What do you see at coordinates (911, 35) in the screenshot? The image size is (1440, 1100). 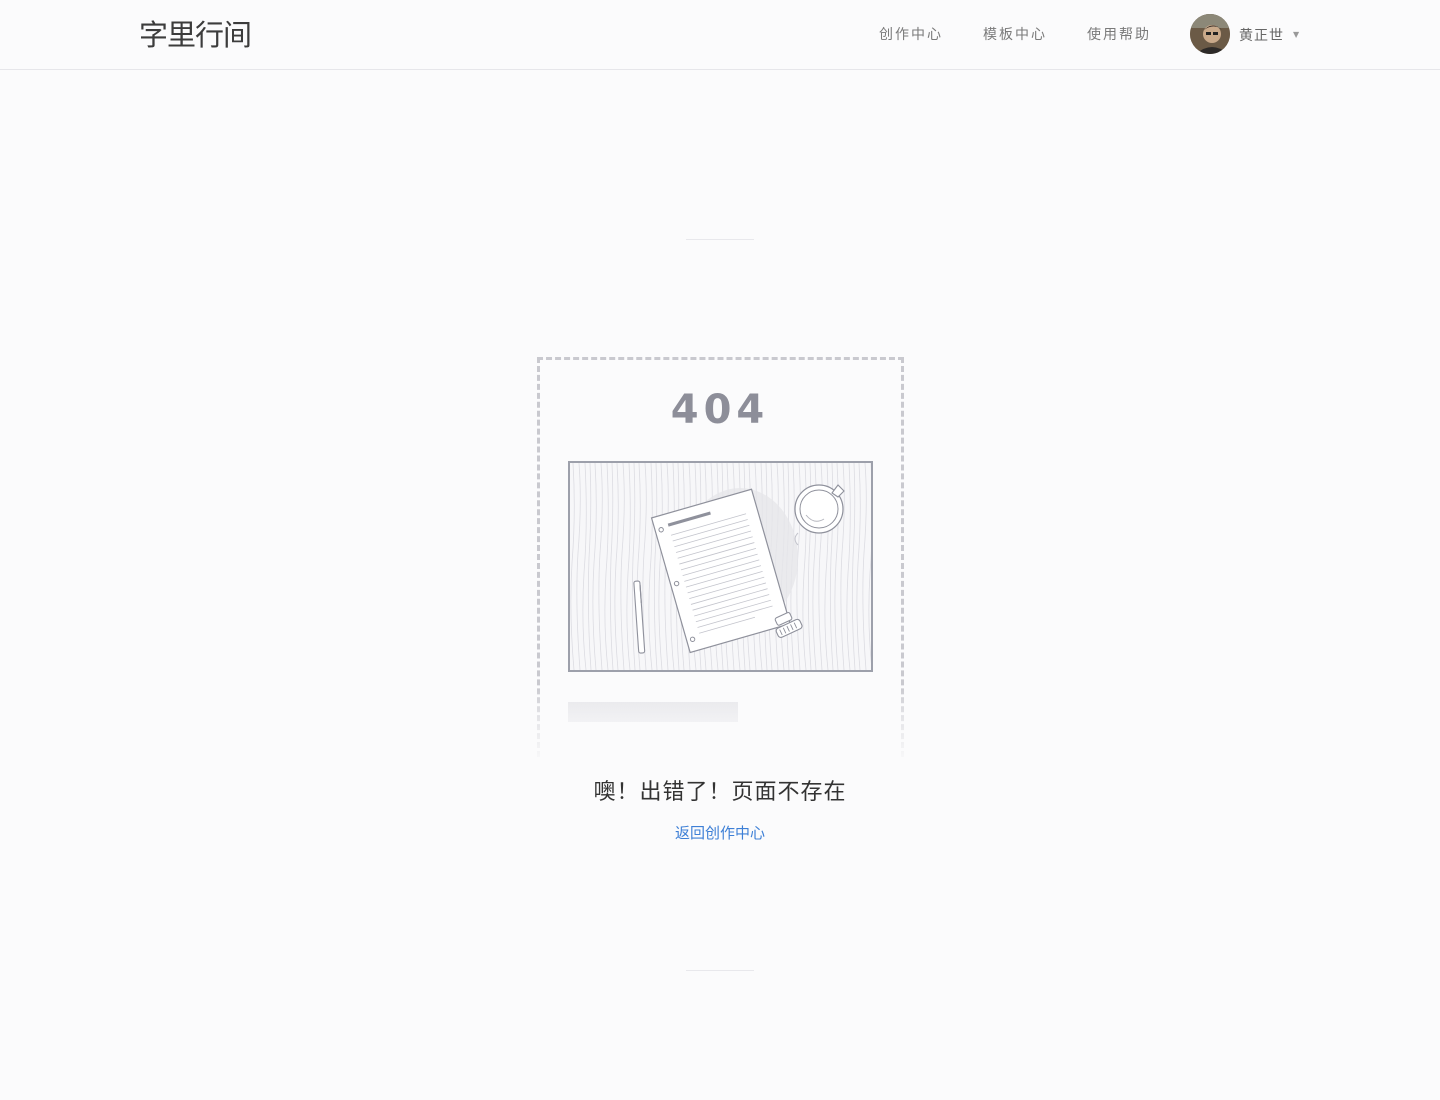 I see `nav-item-create-center: 创作中心` at bounding box center [911, 35].